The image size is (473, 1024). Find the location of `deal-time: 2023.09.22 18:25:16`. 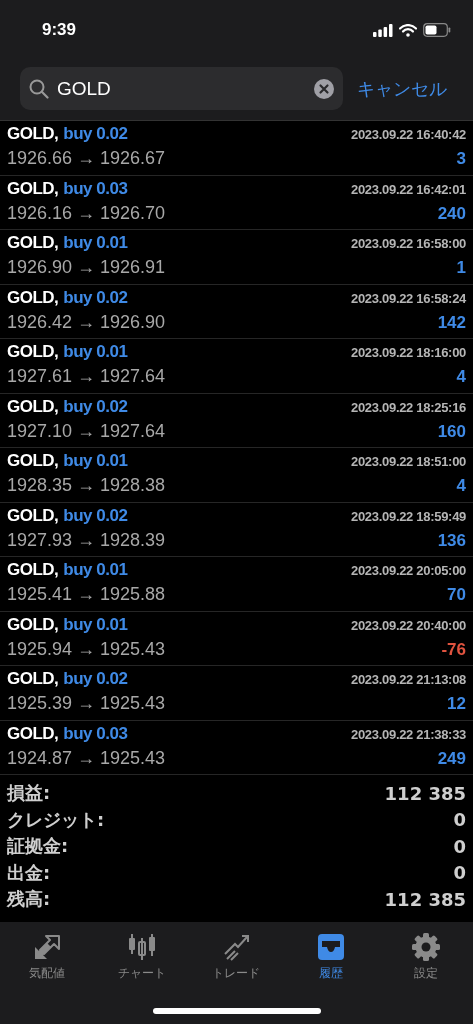

deal-time: 2023.09.22 18:25:16 is located at coordinates (408, 407).